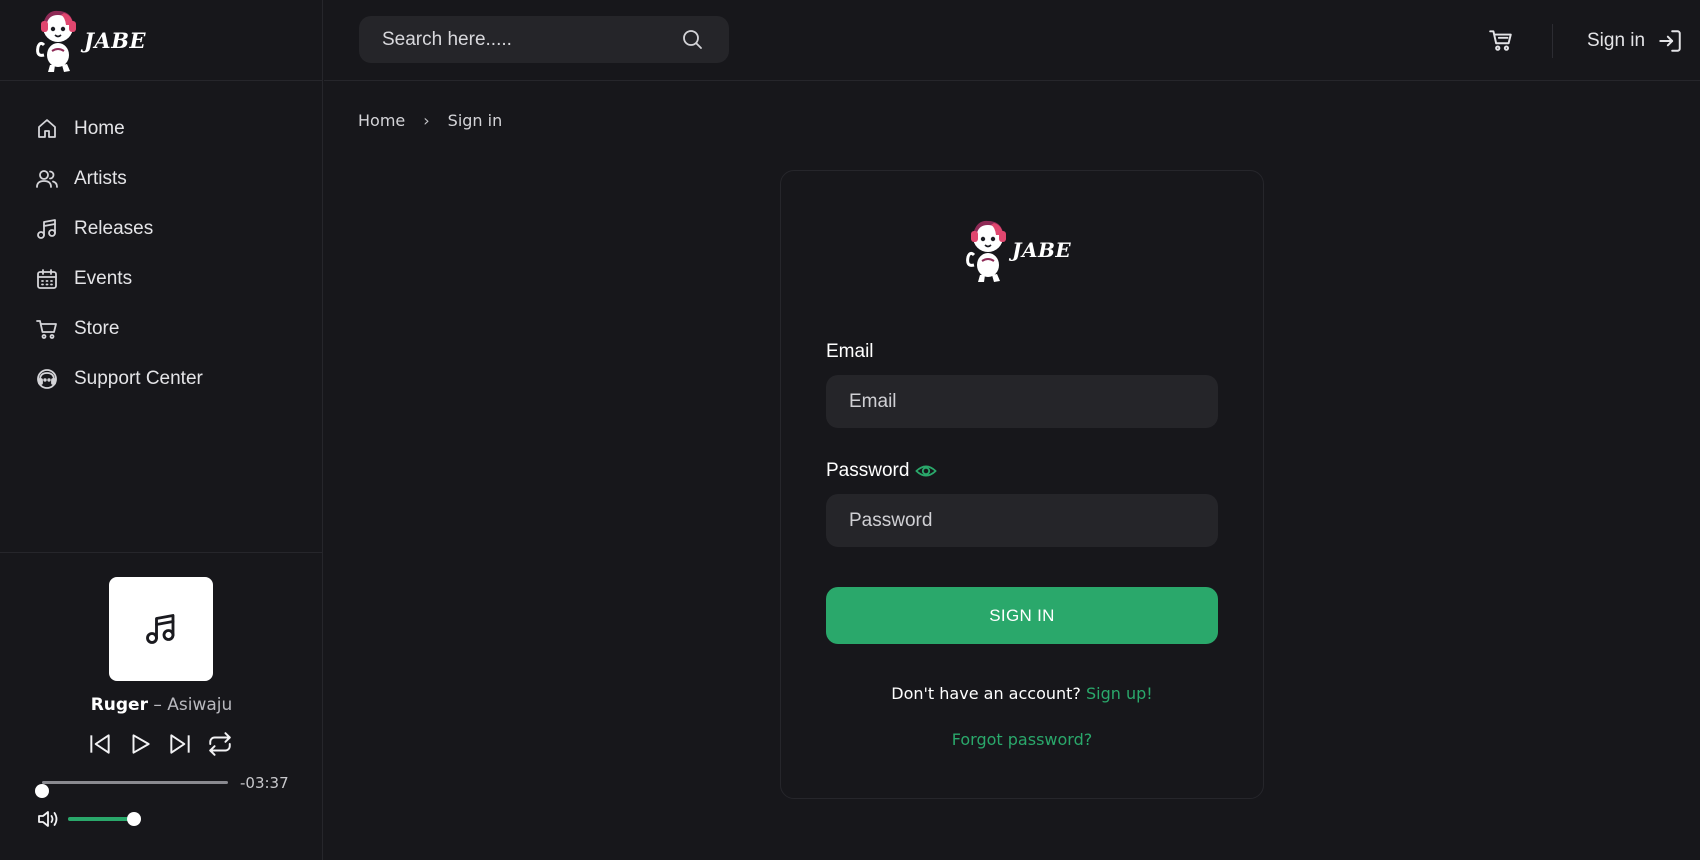  What do you see at coordinates (160, 744) in the screenshot?
I see `player-controls` at bounding box center [160, 744].